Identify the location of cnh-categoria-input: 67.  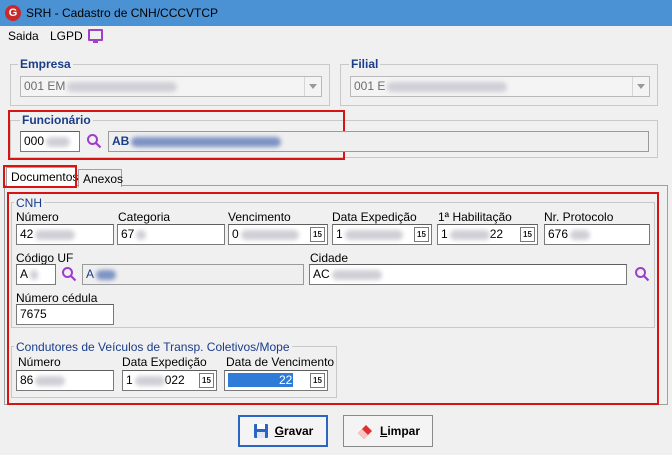
(171, 234).